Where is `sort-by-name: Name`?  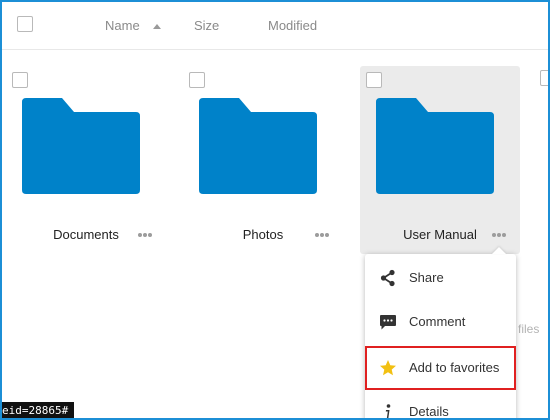
sort-by-name: Name is located at coordinates (122, 25).